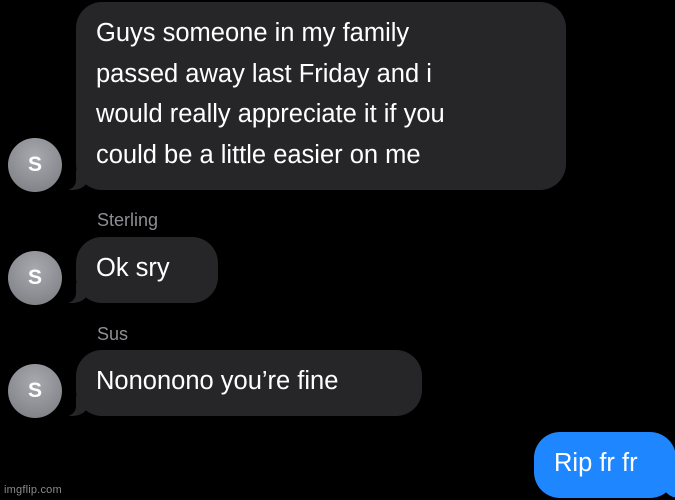 The image size is (675, 500). Describe the element at coordinates (270, 114) in the screenshot. I see `message-text-line: would really appreciate it if you` at that location.